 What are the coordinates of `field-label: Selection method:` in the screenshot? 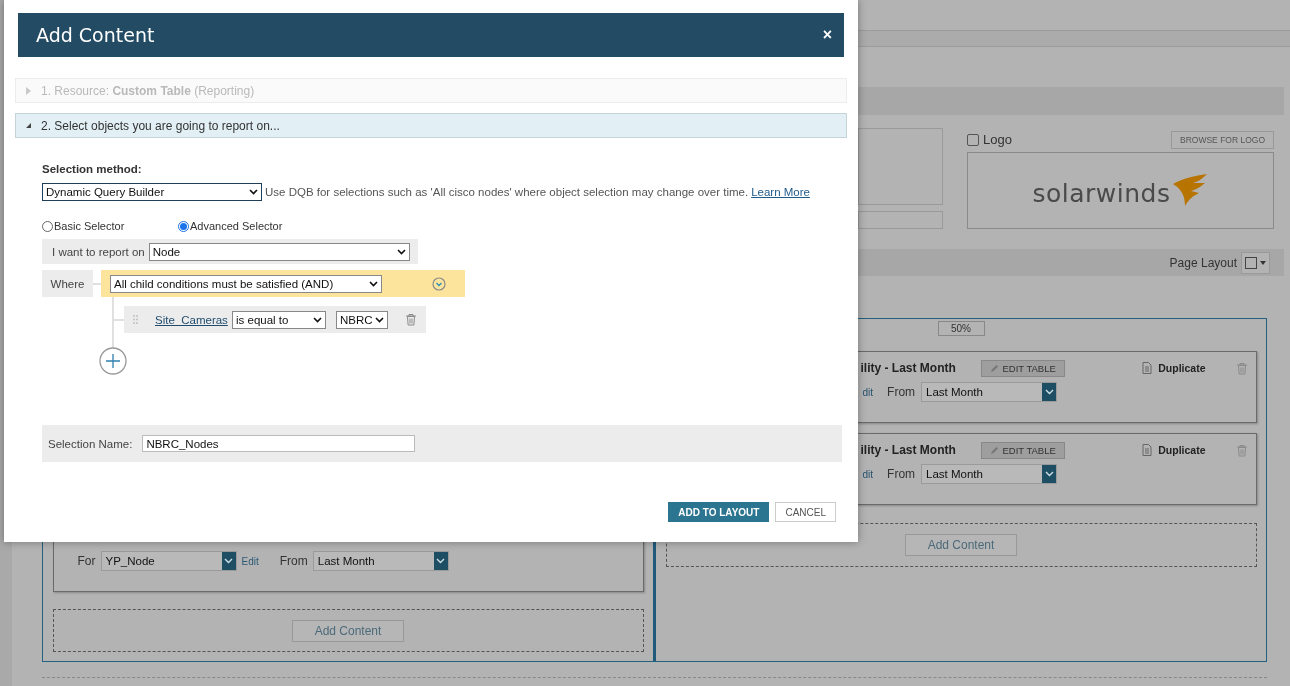 It's located at (92, 169).